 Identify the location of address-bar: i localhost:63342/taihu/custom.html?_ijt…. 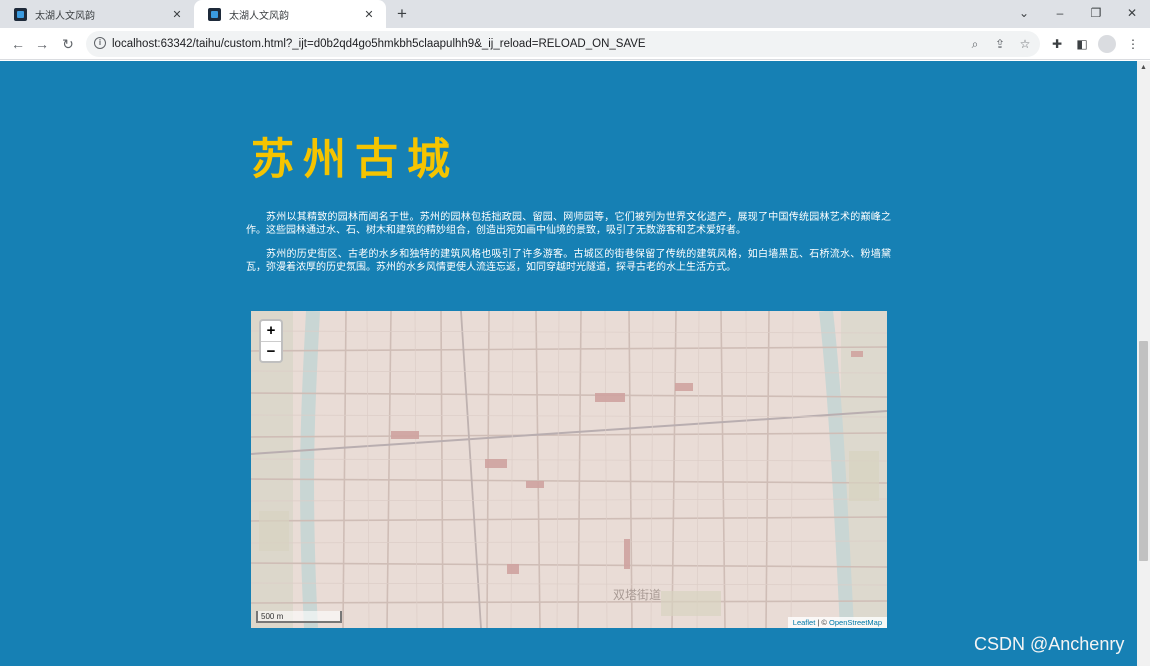
(563, 44).